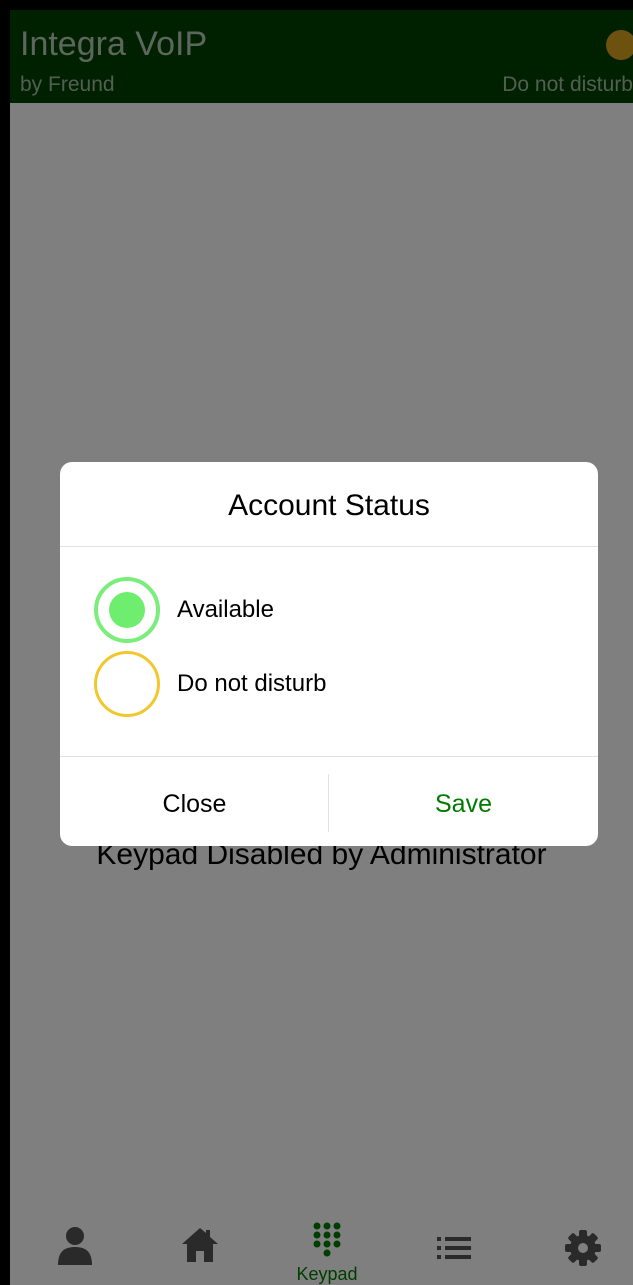  I want to click on radio-dot-icon, so click(127, 610).